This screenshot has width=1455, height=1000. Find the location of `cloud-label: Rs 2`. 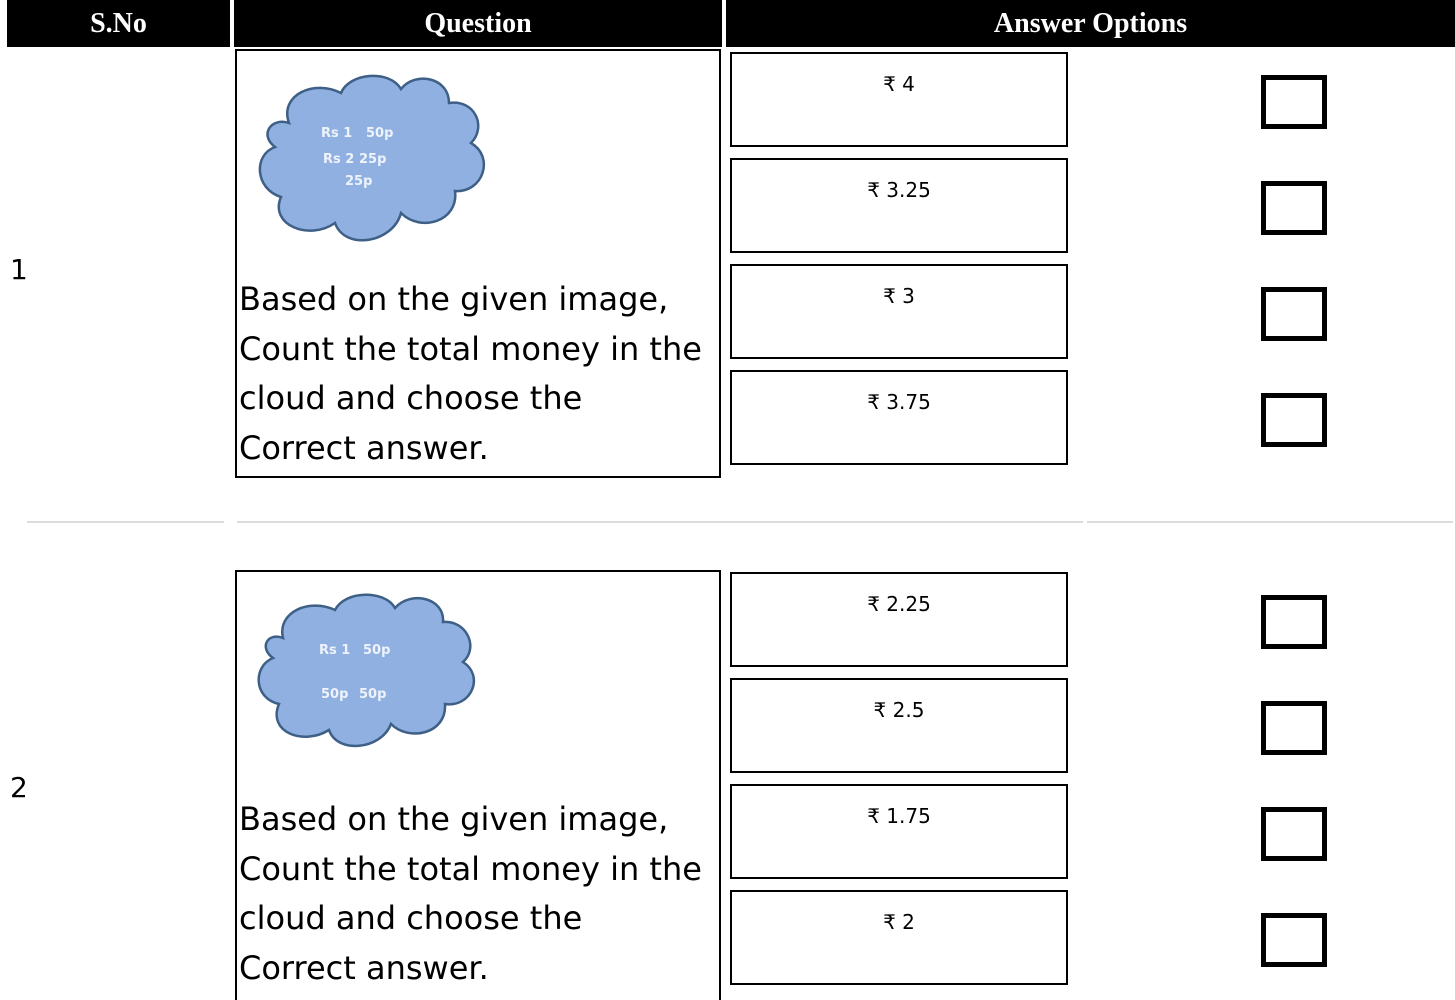

cloud-label: Rs 2 is located at coordinates (338, 159).